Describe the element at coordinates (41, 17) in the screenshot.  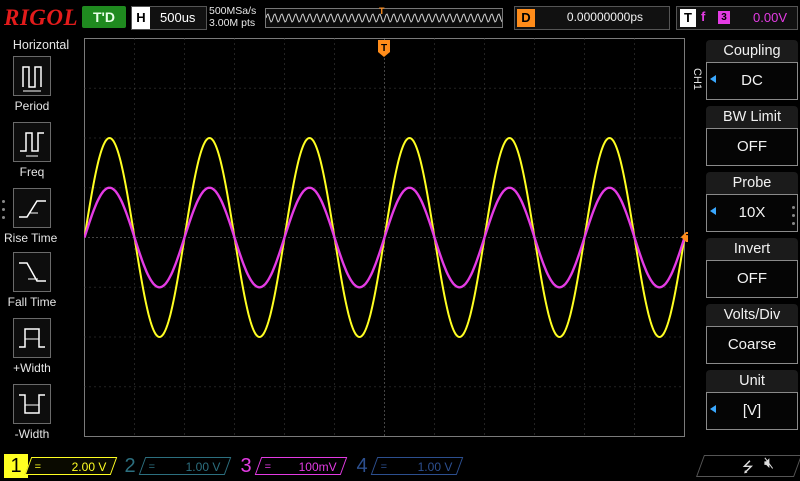
I see `brand-logo: RIGOL` at that location.